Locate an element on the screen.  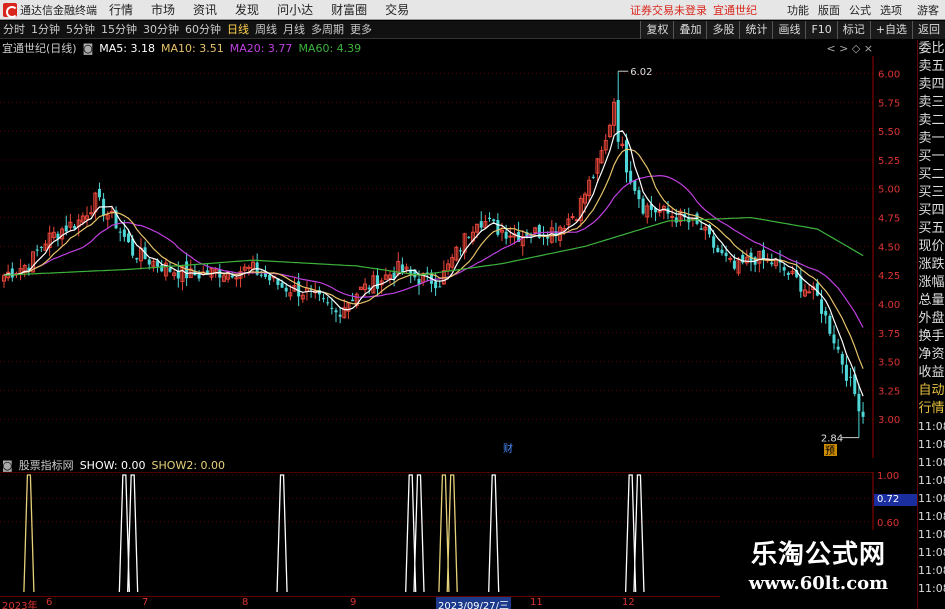
app-logo-icon is located at coordinates (10, 10).